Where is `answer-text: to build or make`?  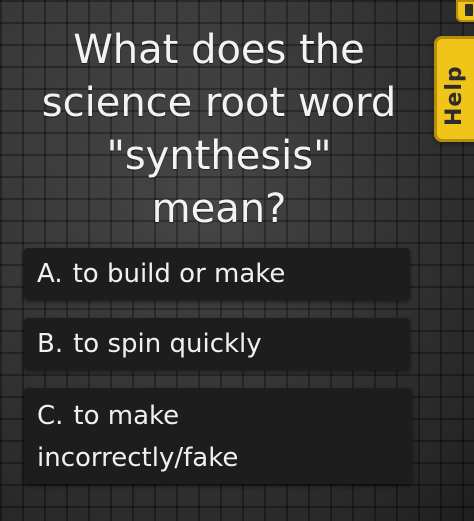 answer-text: to build or make is located at coordinates (179, 274).